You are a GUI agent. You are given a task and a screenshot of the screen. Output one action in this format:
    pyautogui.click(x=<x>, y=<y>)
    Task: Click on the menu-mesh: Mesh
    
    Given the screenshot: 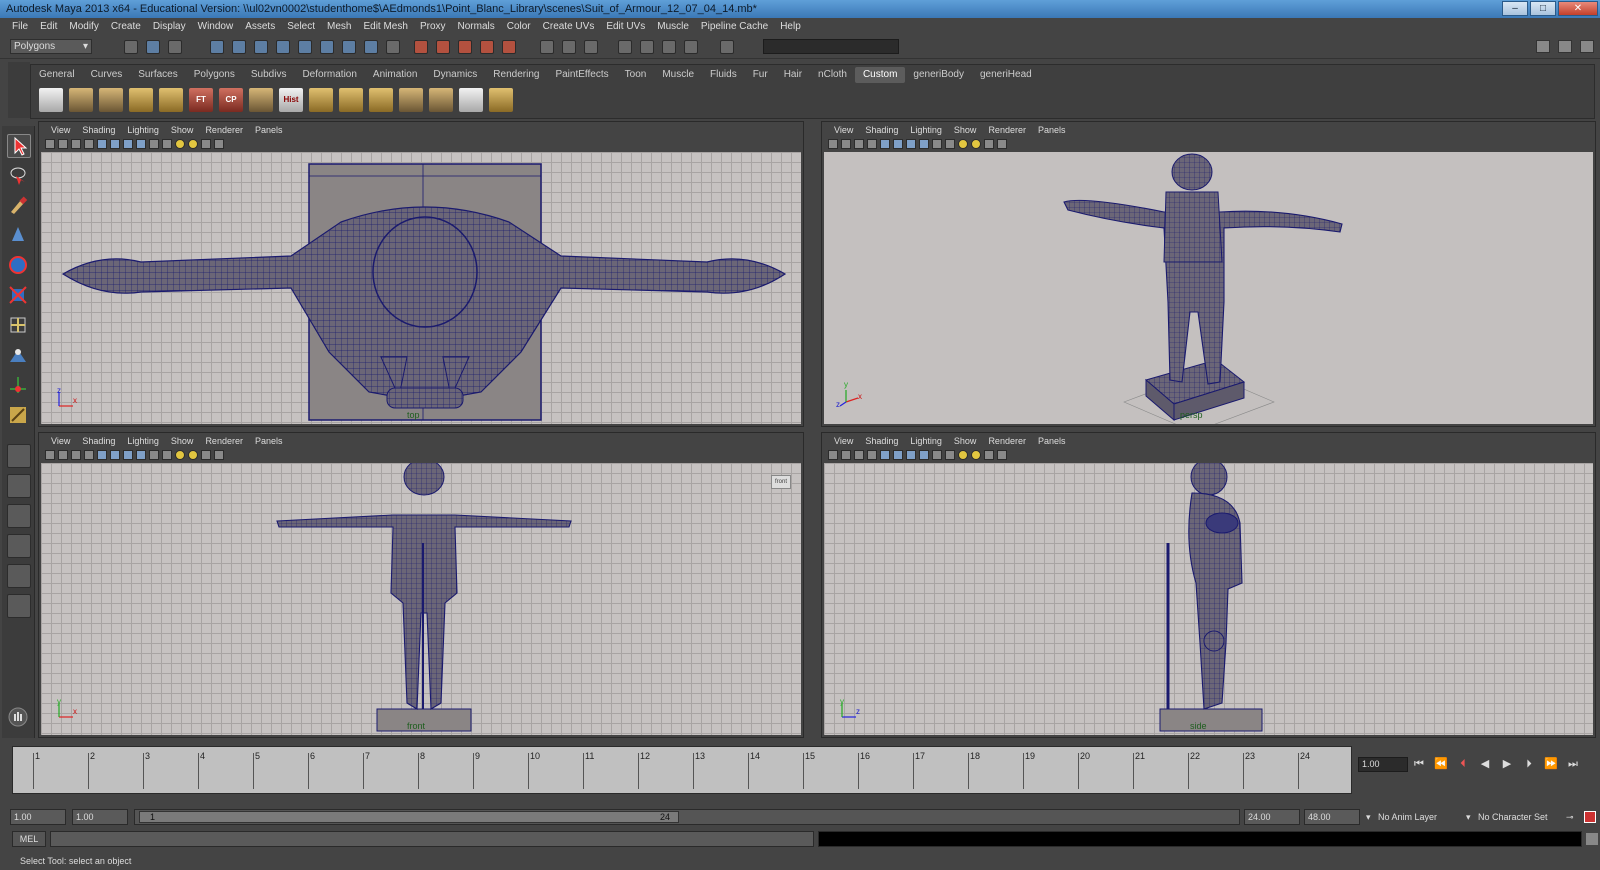 What is the action you would take?
    pyautogui.click(x=339, y=26)
    